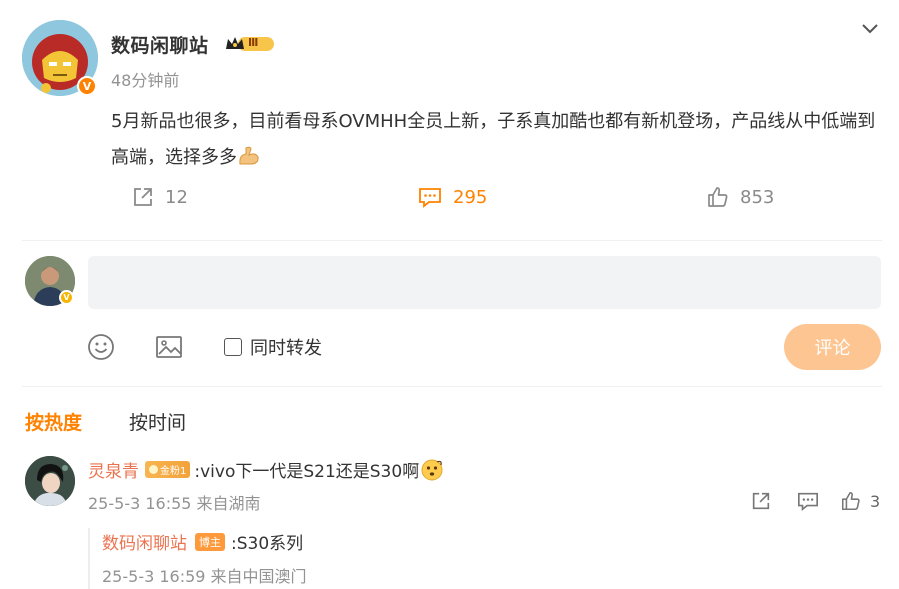  I want to click on comment-input, so click(484, 282).